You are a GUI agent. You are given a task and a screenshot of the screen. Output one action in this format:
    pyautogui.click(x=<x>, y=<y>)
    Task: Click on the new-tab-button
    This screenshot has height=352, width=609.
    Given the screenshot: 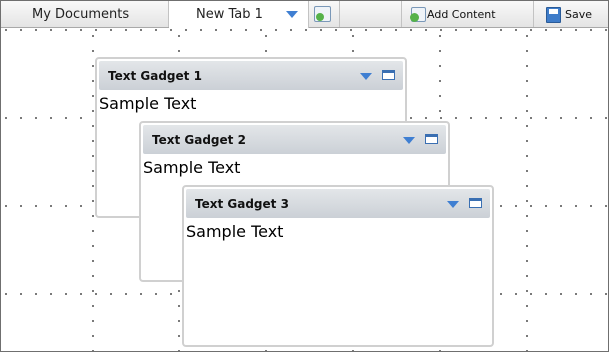 What is the action you would take?
    pyautogui.click(x=324, y=14)
    